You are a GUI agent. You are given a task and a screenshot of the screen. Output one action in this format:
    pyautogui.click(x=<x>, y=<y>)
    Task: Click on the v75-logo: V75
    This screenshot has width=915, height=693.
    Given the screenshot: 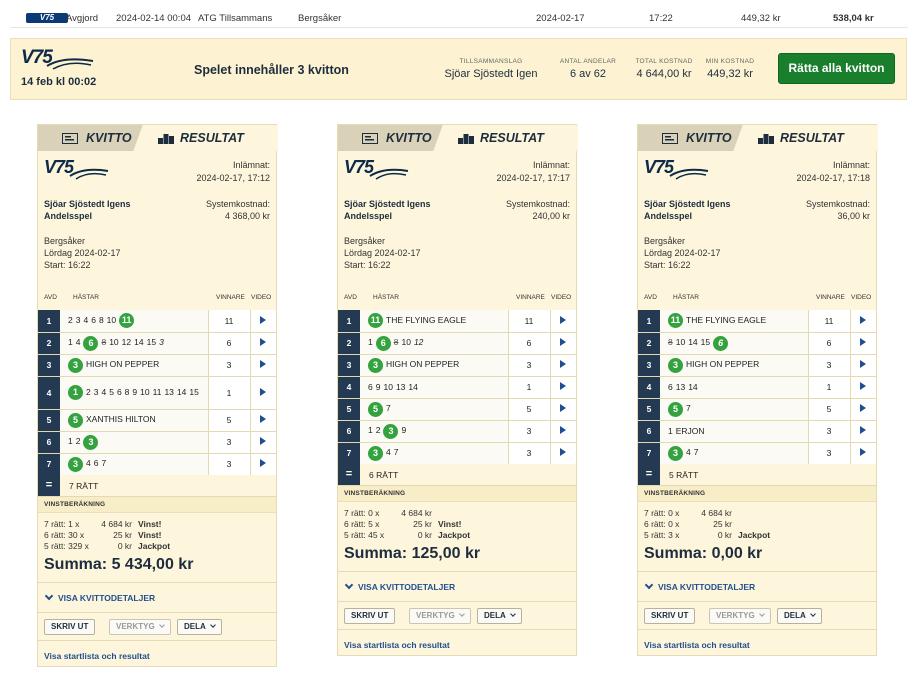 What is the action you would take?
    pyautogui.click(x=57, y=58)
    